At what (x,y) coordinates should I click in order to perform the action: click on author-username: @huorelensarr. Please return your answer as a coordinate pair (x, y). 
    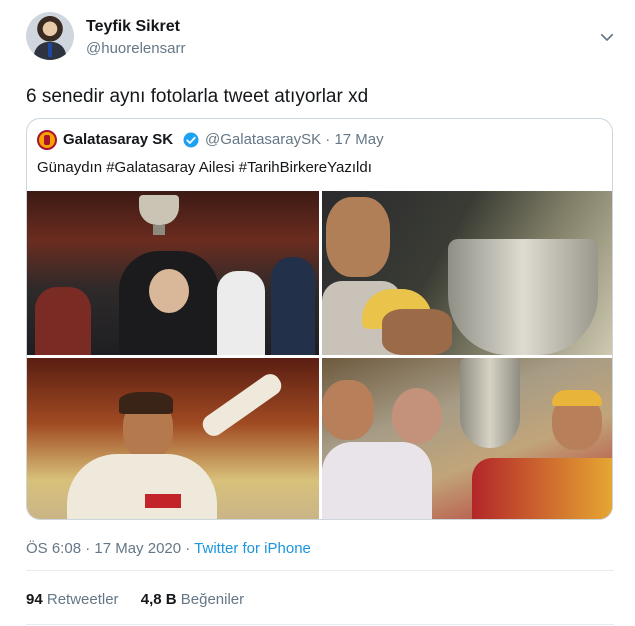
    Looking at the image, I should click on (135, 48).